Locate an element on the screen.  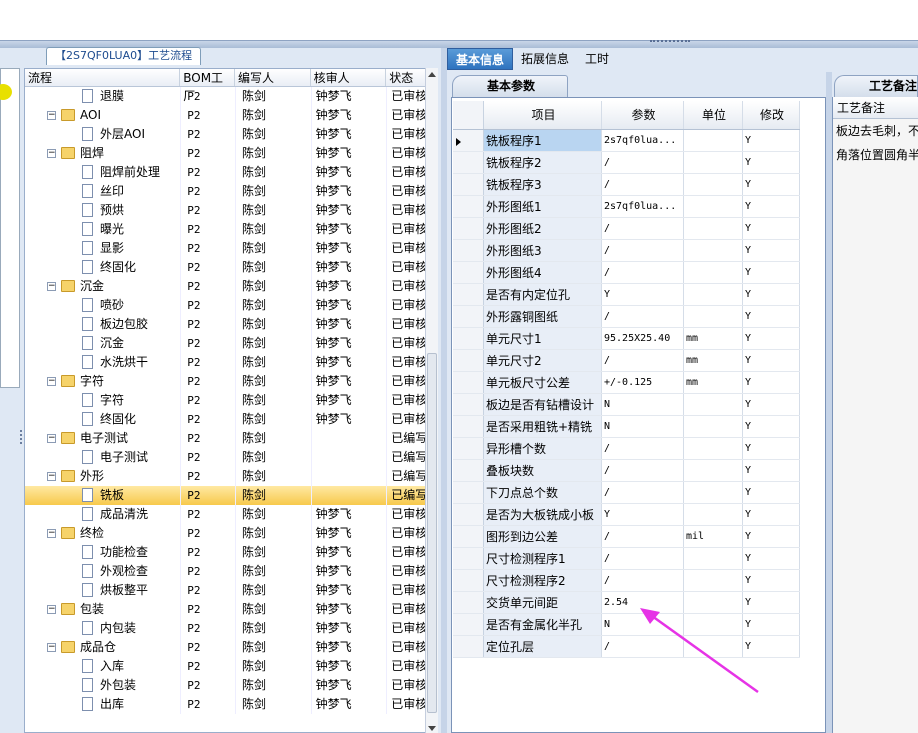
process-flow-tab: 【2S7QF0LUA0】工艺流程 is located at coordinates (124, 56).